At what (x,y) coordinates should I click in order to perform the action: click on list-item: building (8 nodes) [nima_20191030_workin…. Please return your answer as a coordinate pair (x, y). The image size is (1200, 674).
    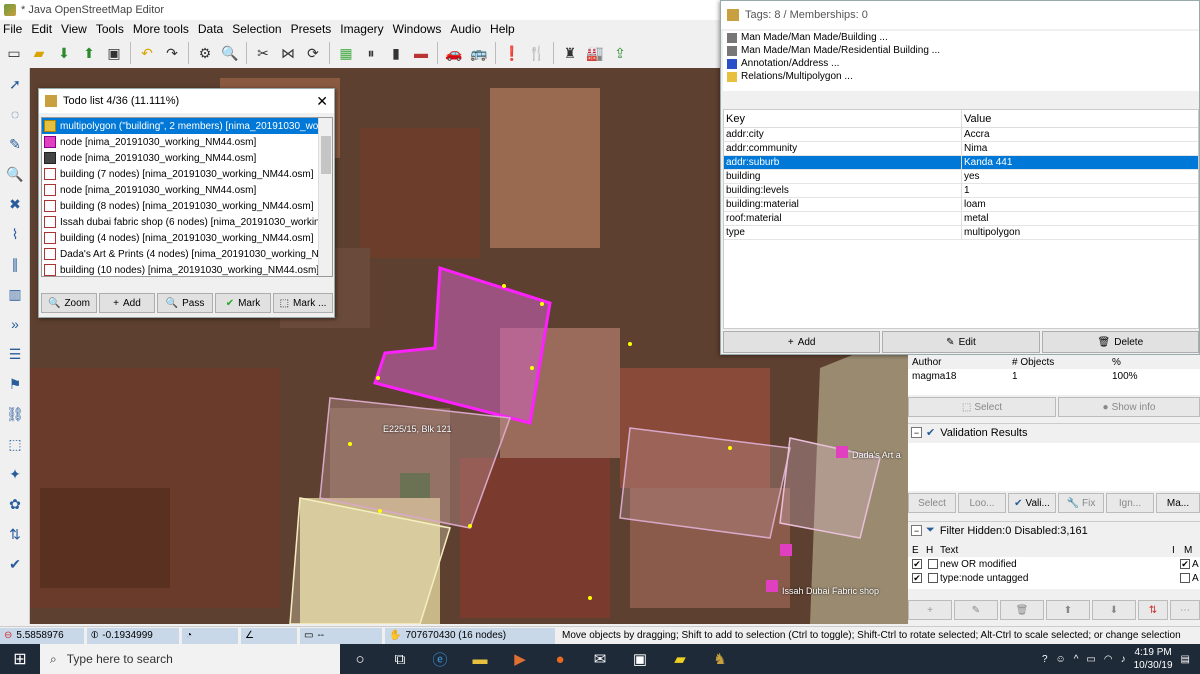
    Looking at the image, I should click on (187, 206).